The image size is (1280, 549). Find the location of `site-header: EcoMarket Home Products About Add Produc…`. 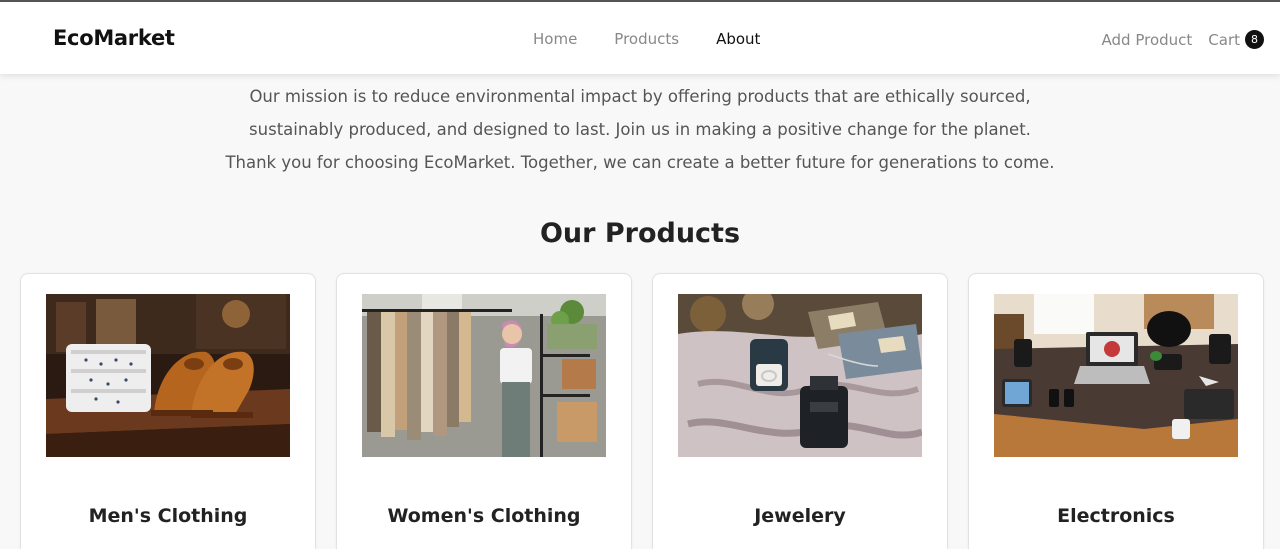

site-header: EcoMarket Home Products About Add Produc… is located at coordinates (640, 38).